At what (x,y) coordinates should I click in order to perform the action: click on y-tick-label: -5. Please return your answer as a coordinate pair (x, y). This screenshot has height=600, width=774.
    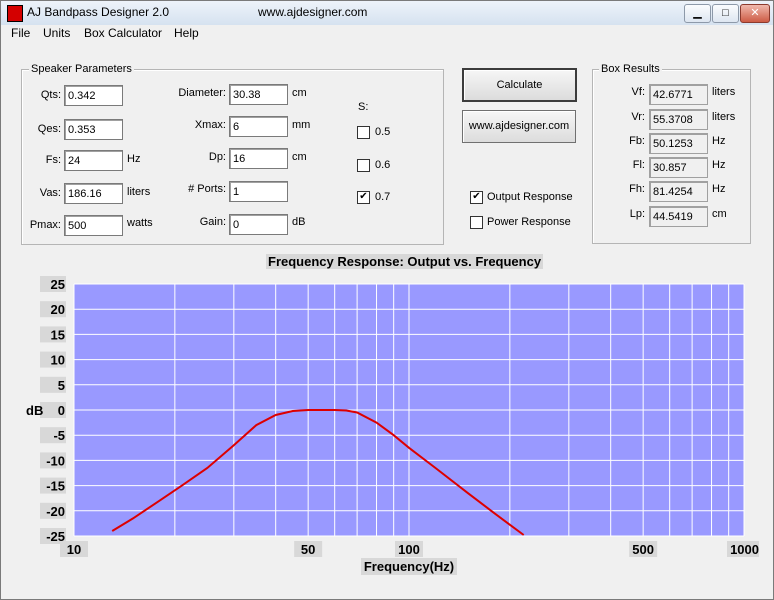
    Looking at the image, I should click on (59, 435).